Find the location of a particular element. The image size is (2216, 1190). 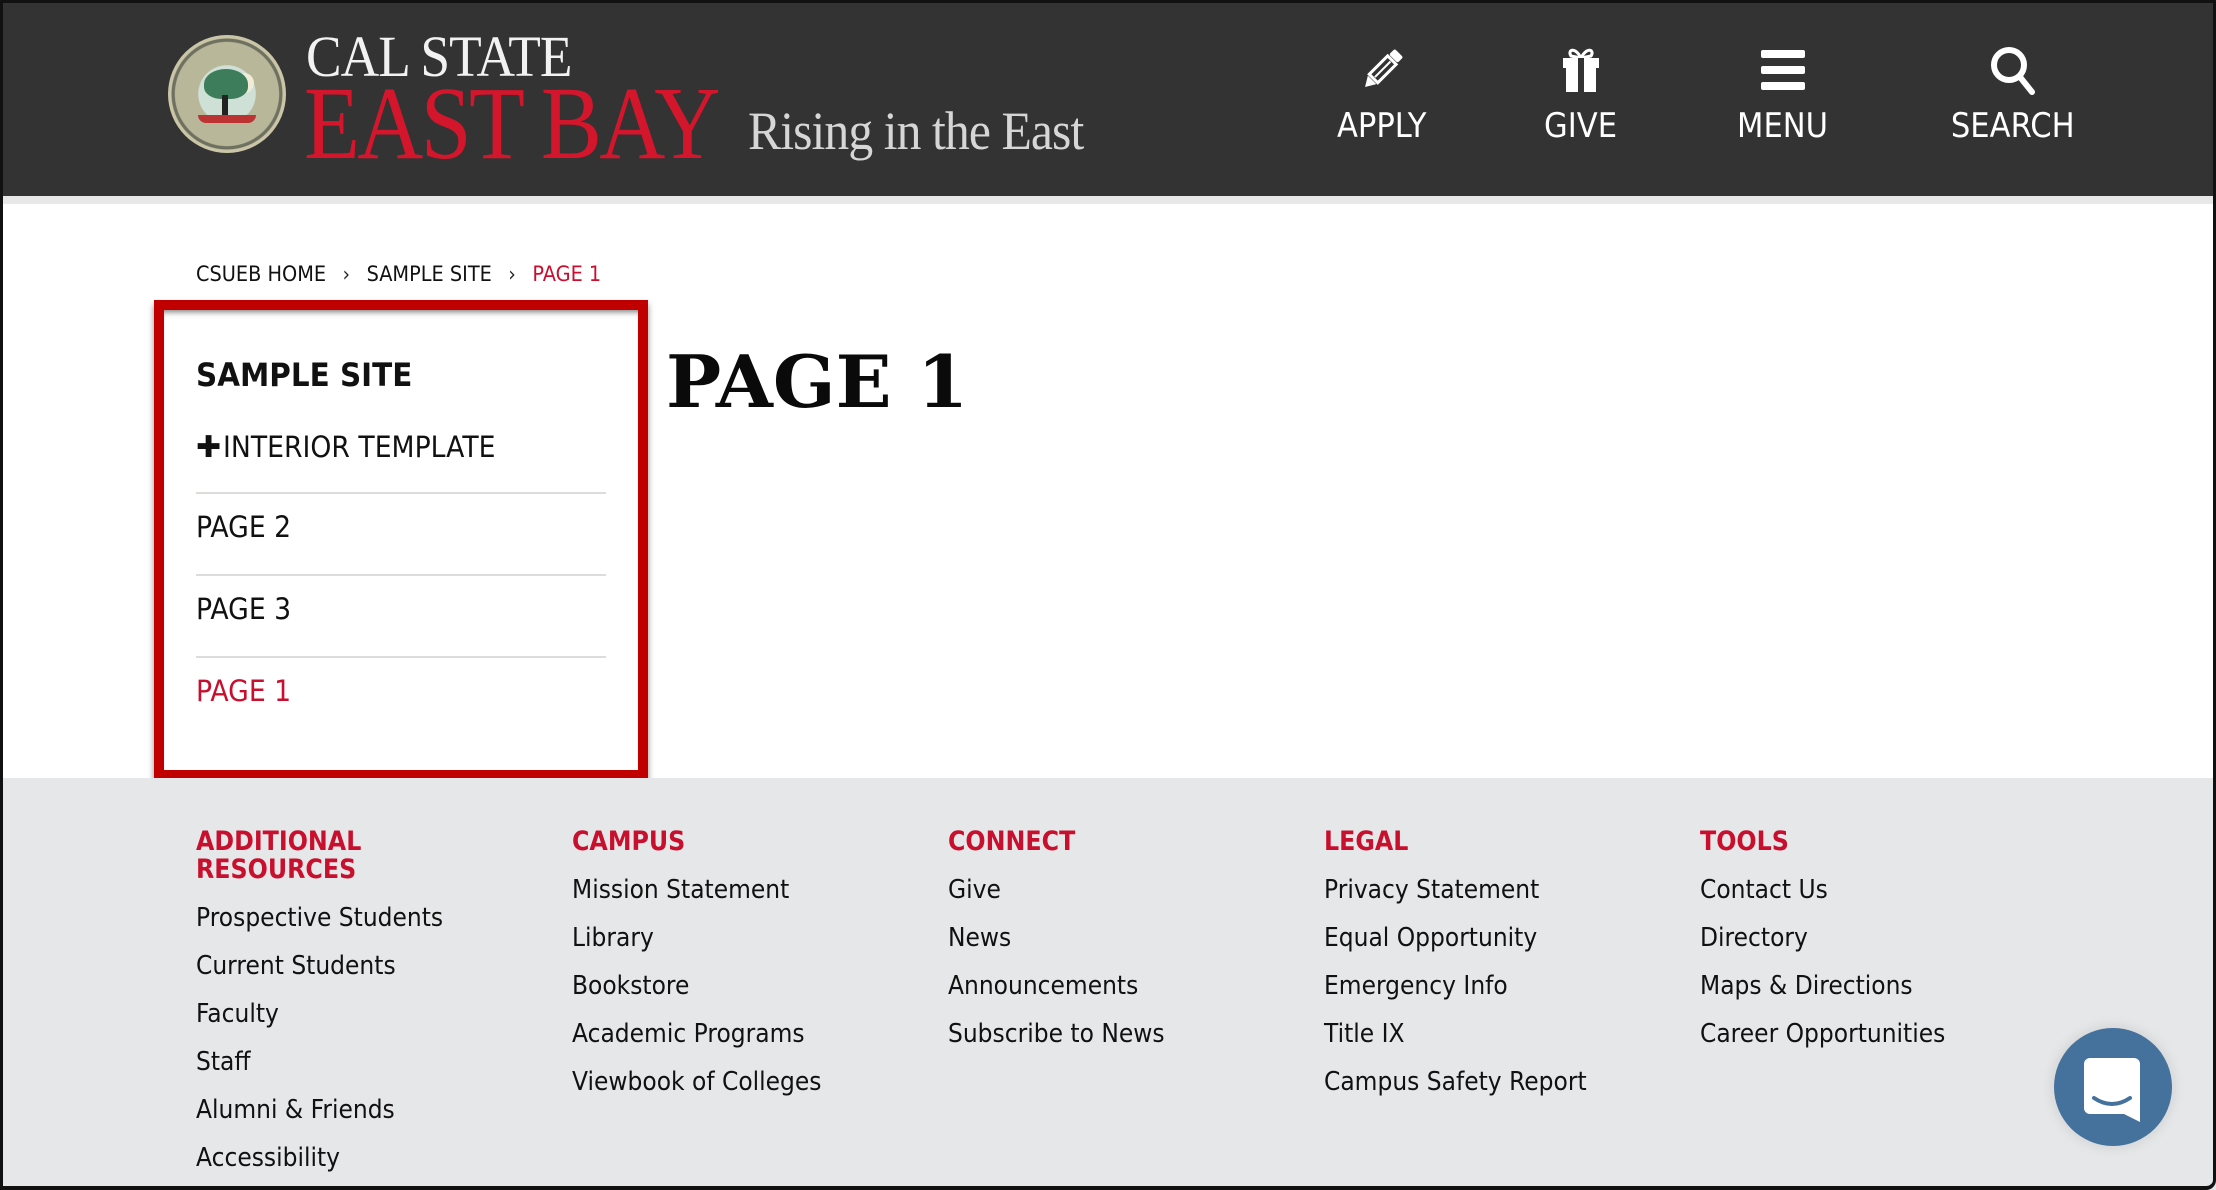

footer-link: Equal Opportunity is located at coordinates (1455, 946).